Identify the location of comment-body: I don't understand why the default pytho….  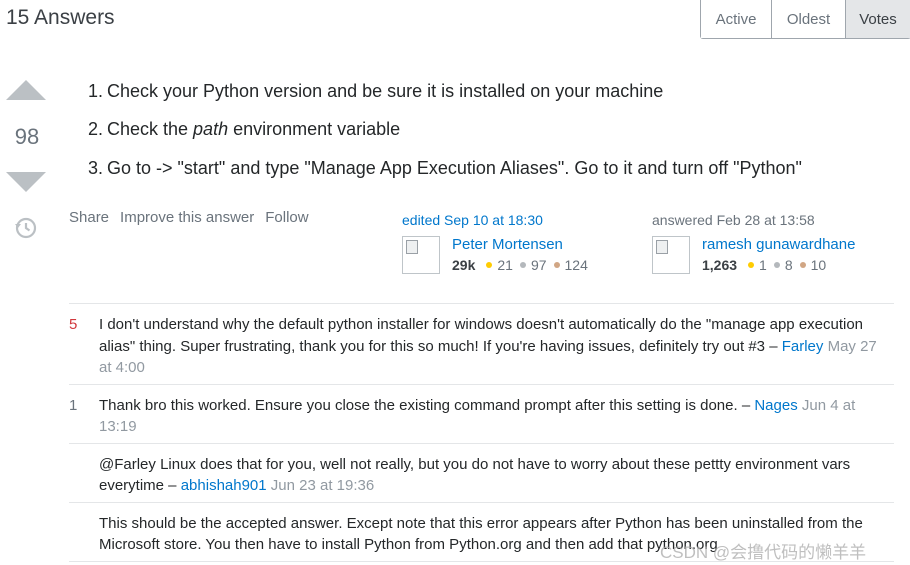
(494, 346).